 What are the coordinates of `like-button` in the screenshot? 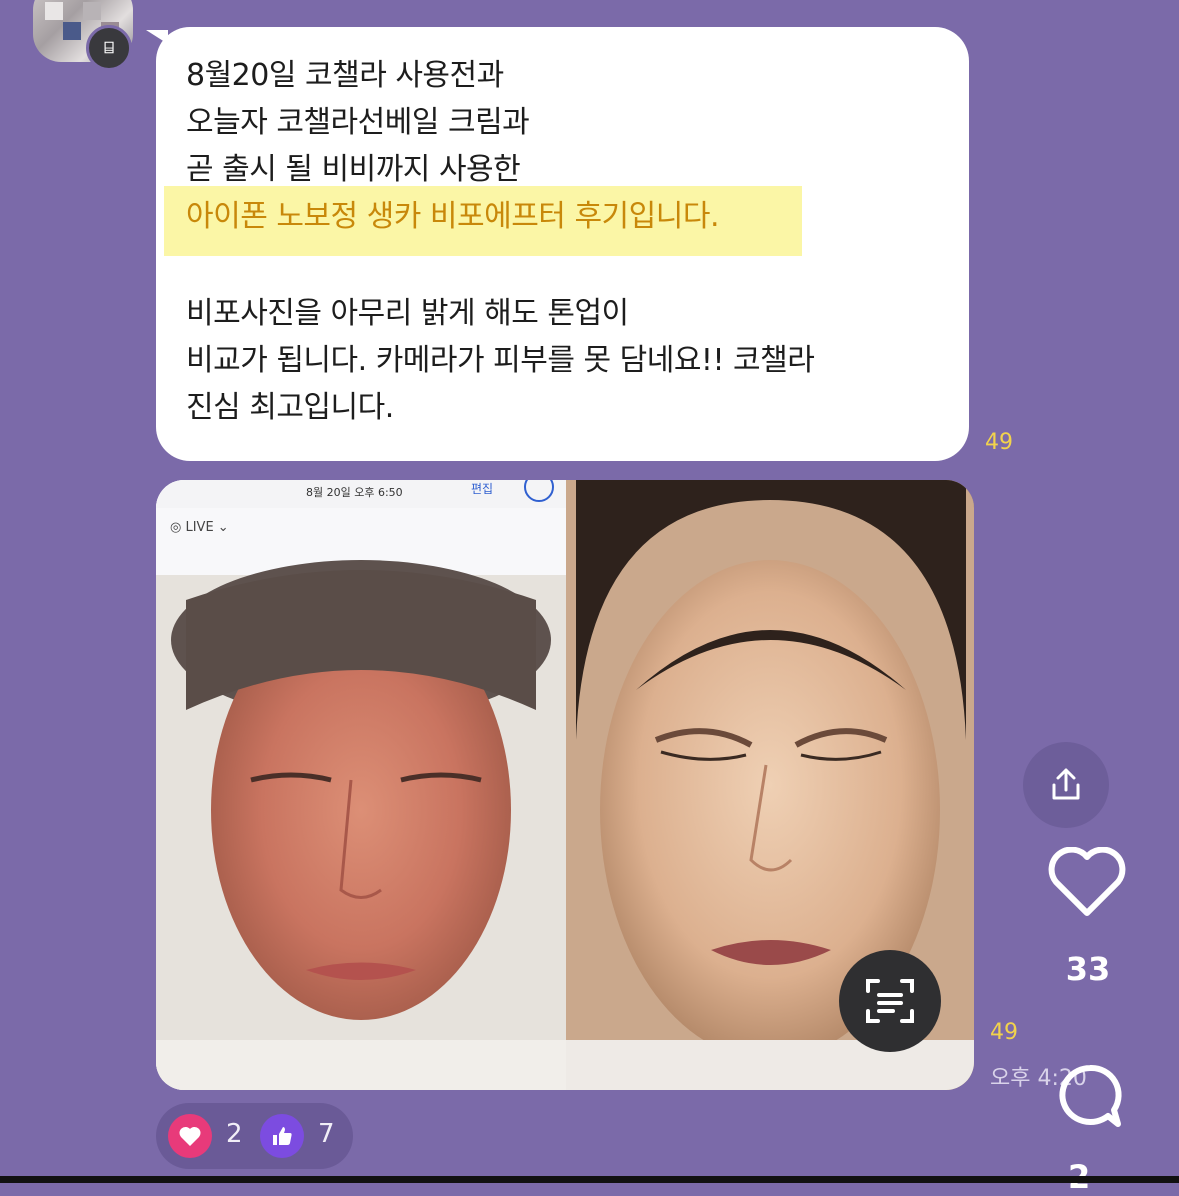 It's located at (1087, 883).